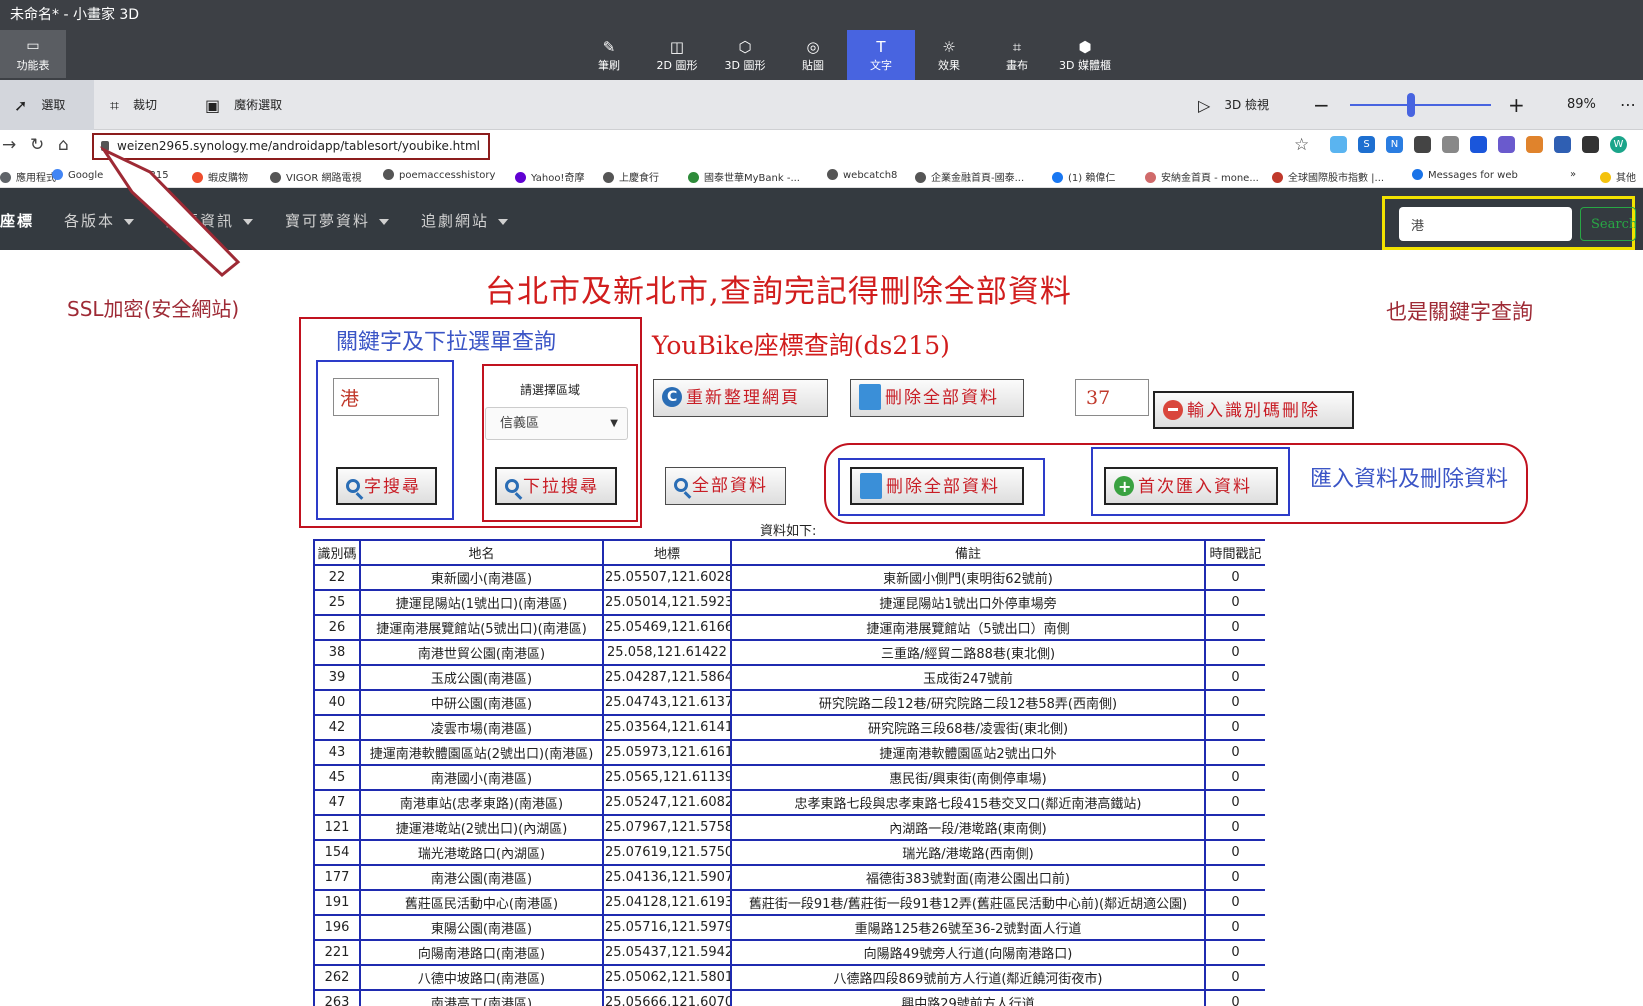 This screenshot has height=1006, width=1643. What do you see at coordinates (745, 55) in the screenshot?
I see `tool-tab-3d-shapes: ⬡ 3D 圖形` at bounding box center [745, 55].